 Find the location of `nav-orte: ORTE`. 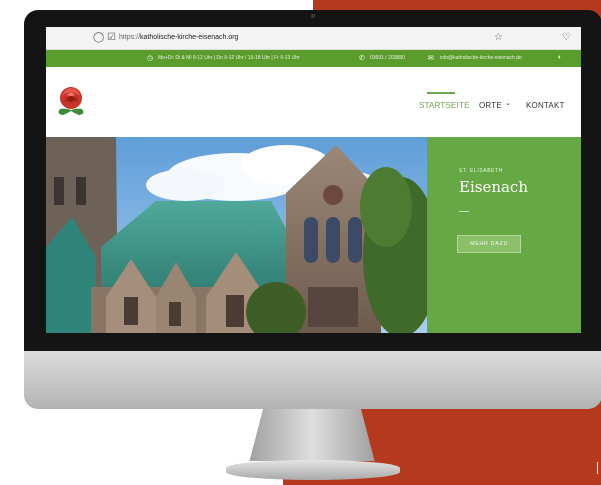

nav-orte: ORTE is located at coordinates (490, 105).